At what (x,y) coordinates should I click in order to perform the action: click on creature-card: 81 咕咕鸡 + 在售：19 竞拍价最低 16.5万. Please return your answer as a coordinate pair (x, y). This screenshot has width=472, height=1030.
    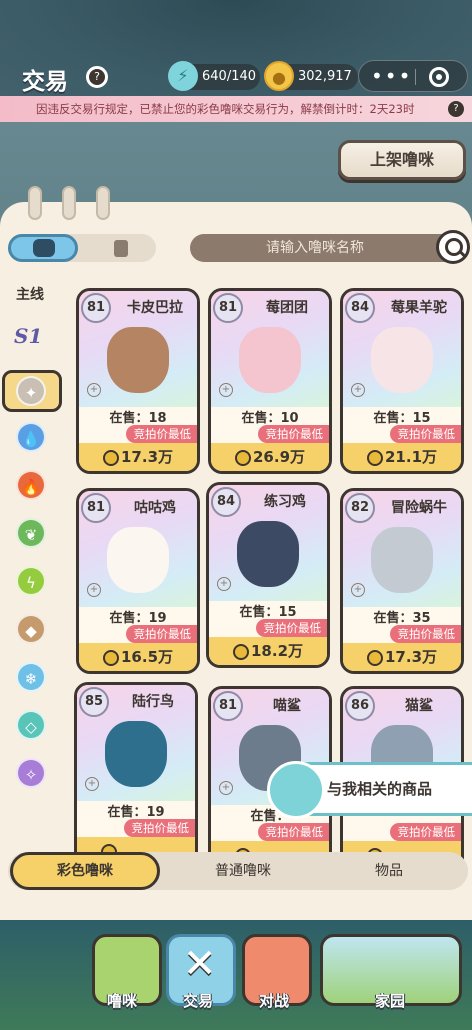
    Looking at the image, I should click on (138, 581).